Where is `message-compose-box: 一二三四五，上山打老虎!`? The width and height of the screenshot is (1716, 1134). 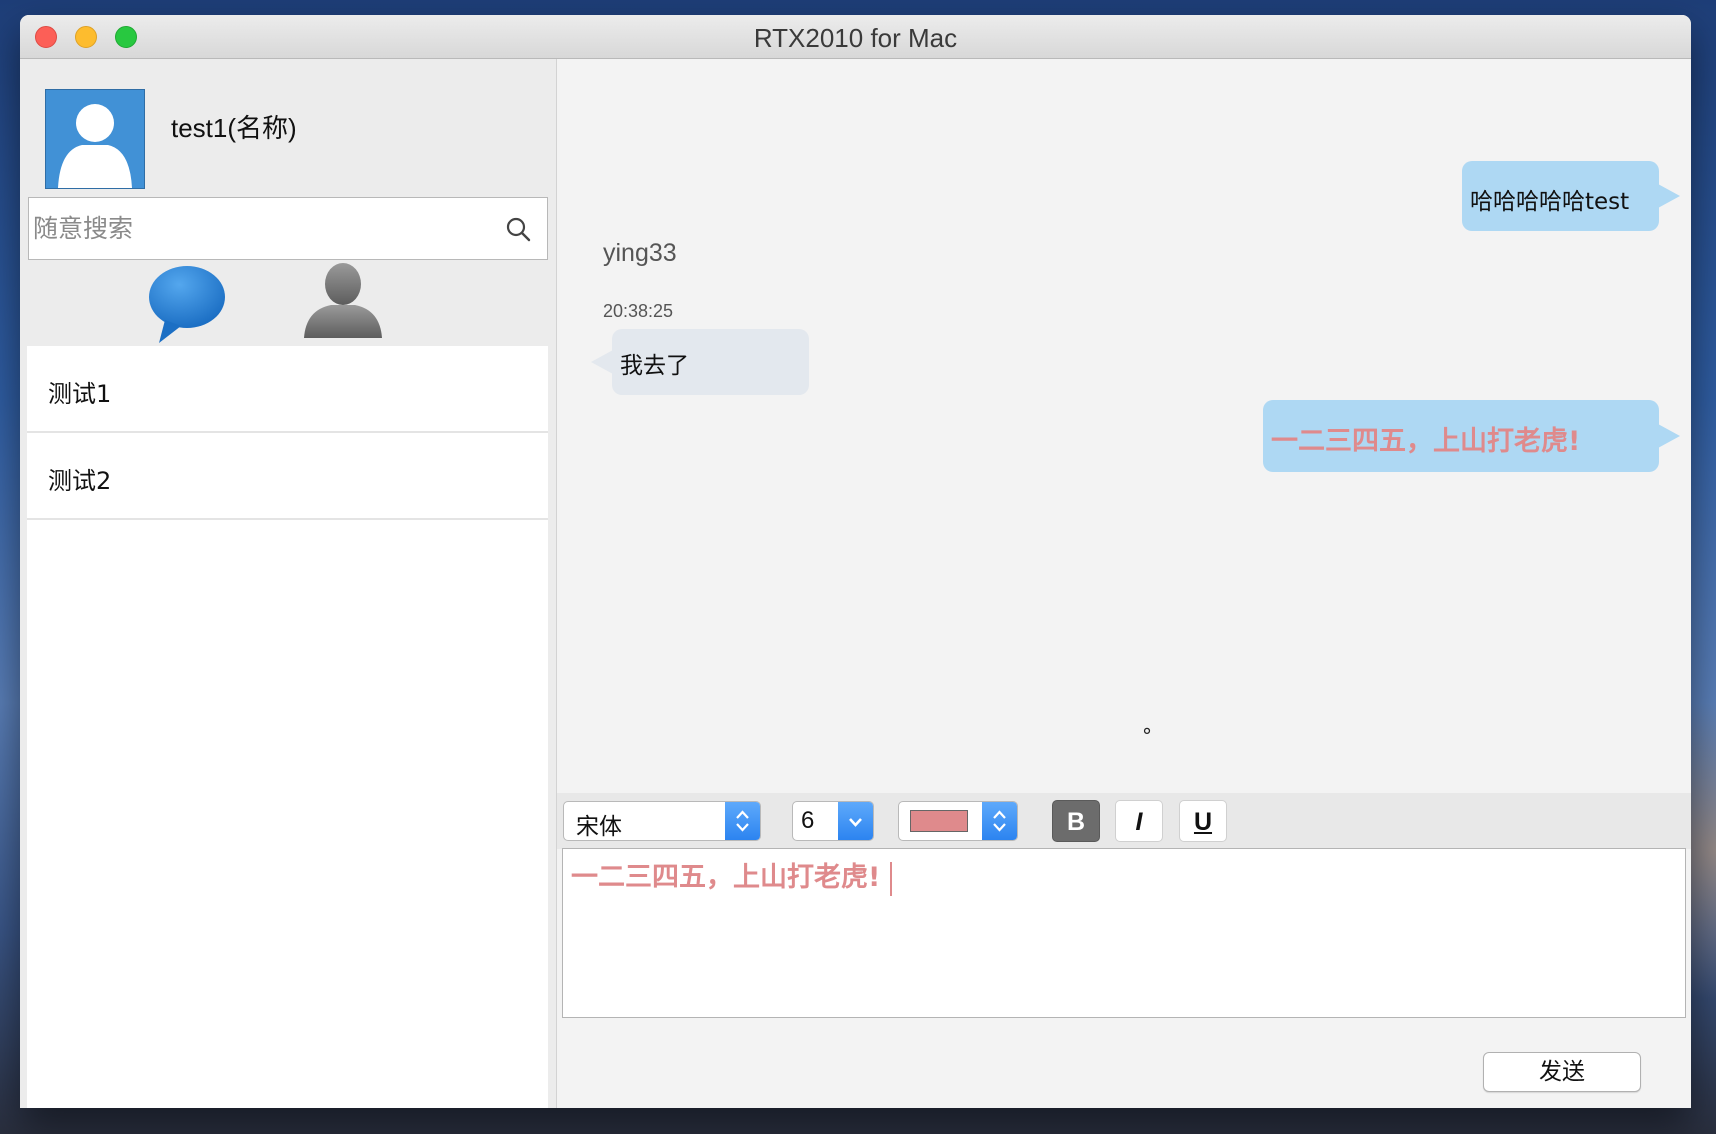
message-compose-box: 一二三四五，上山打老虎! is located at coordinates (1124, 933).